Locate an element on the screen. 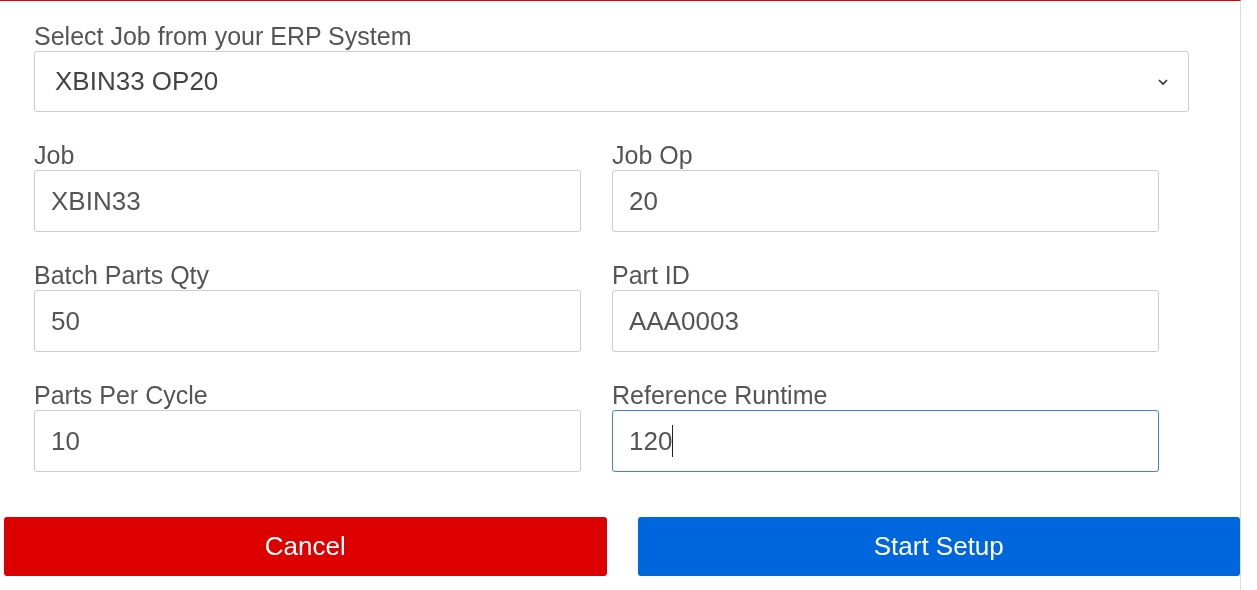 This screenshot has width=1257, height=590. field-label: Reference Runtime is located at coordinates (720, 395).